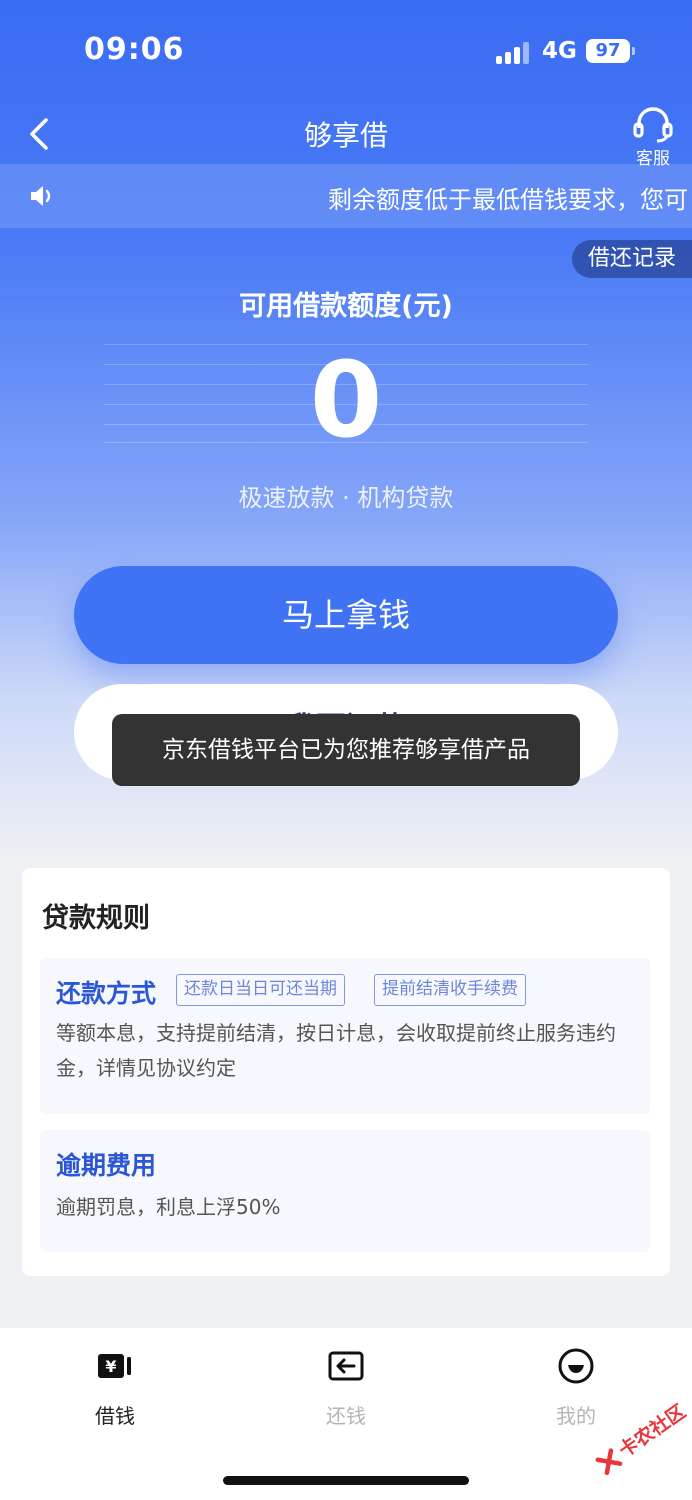 The height and width of the screenshot is (1500, 692). I want to click on loan-rules-title: 贷款规则, so click(96, 918).